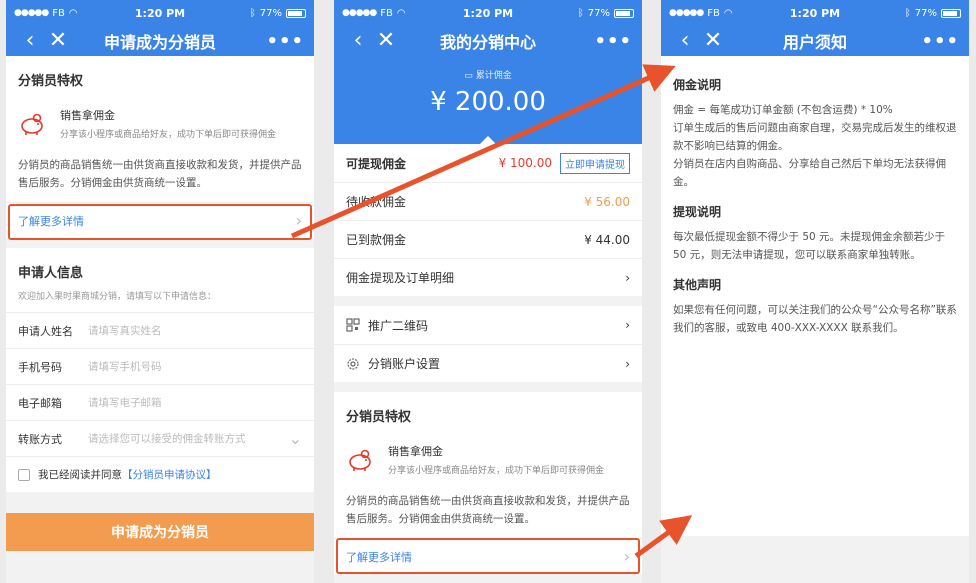  Describe the element at coordinates (195, 330) in the screenshot. I see `name-input: 请填写真实姓名` at that location.